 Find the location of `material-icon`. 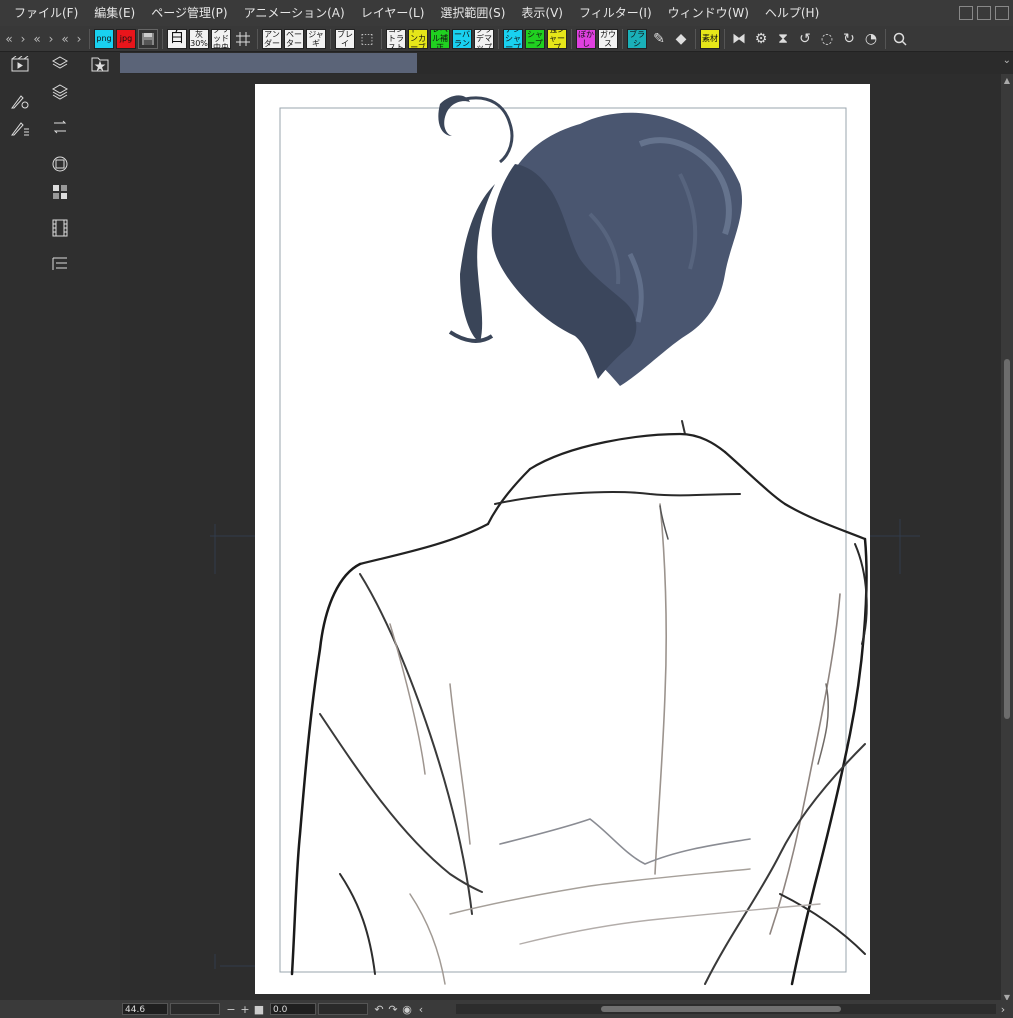

material-icon is located at coordinates (100, 64).